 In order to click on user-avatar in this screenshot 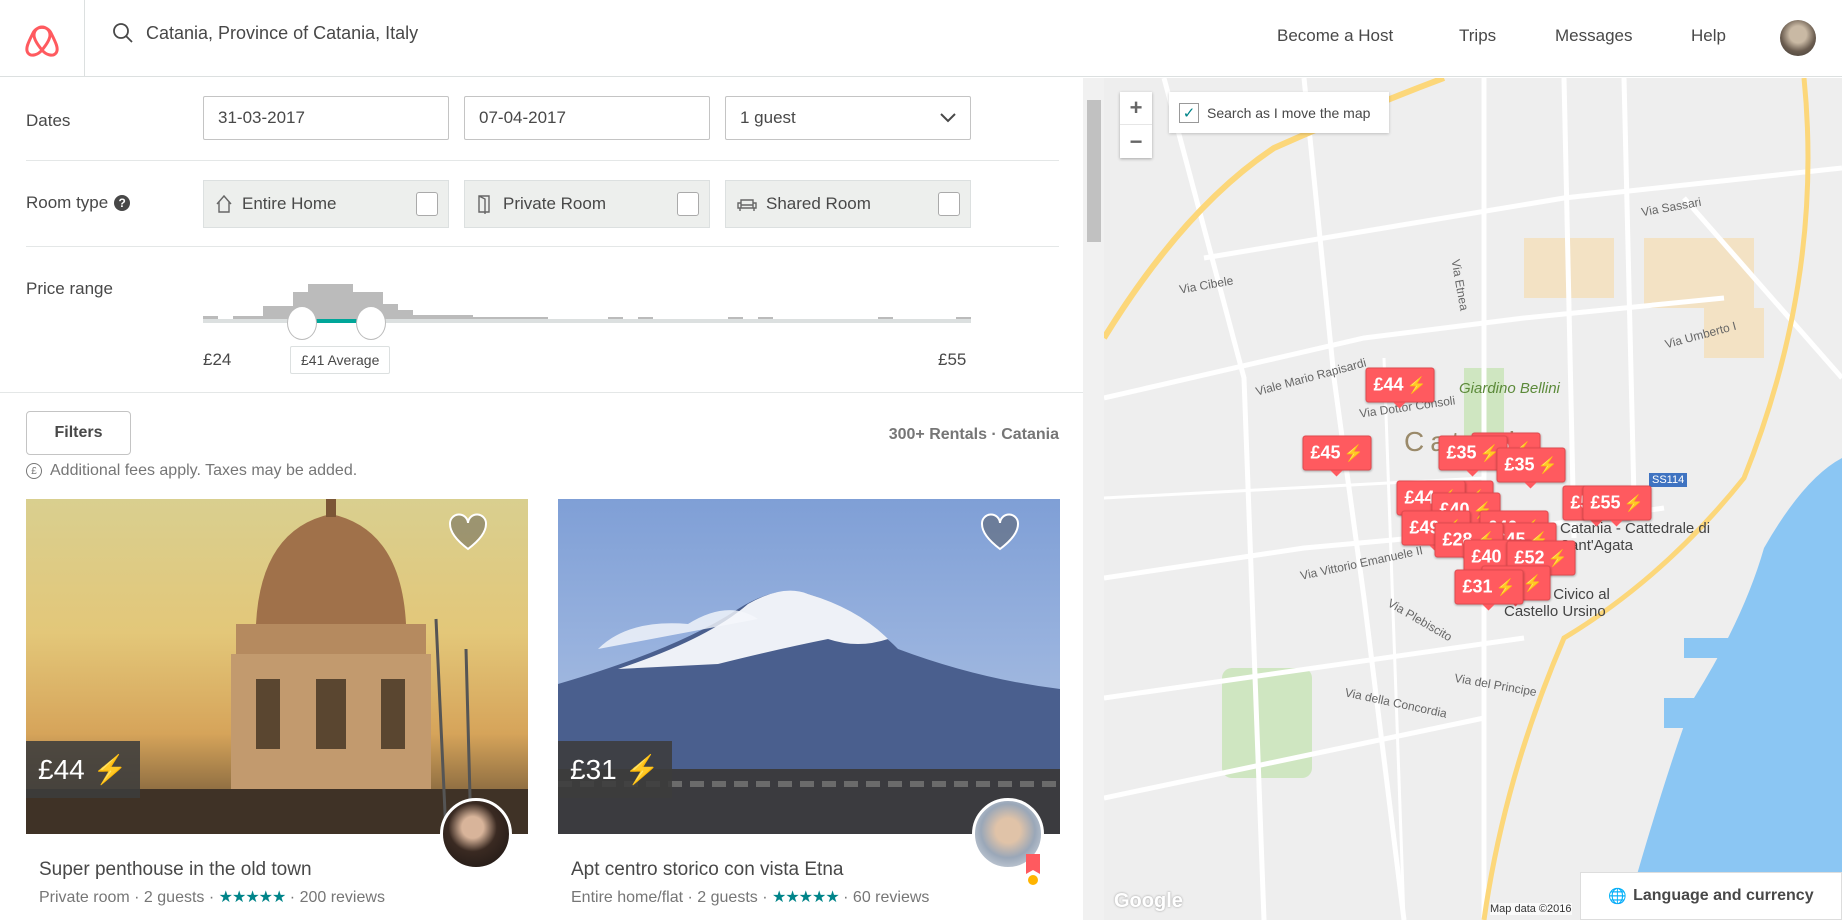, I will do `click(1798, 38)`.